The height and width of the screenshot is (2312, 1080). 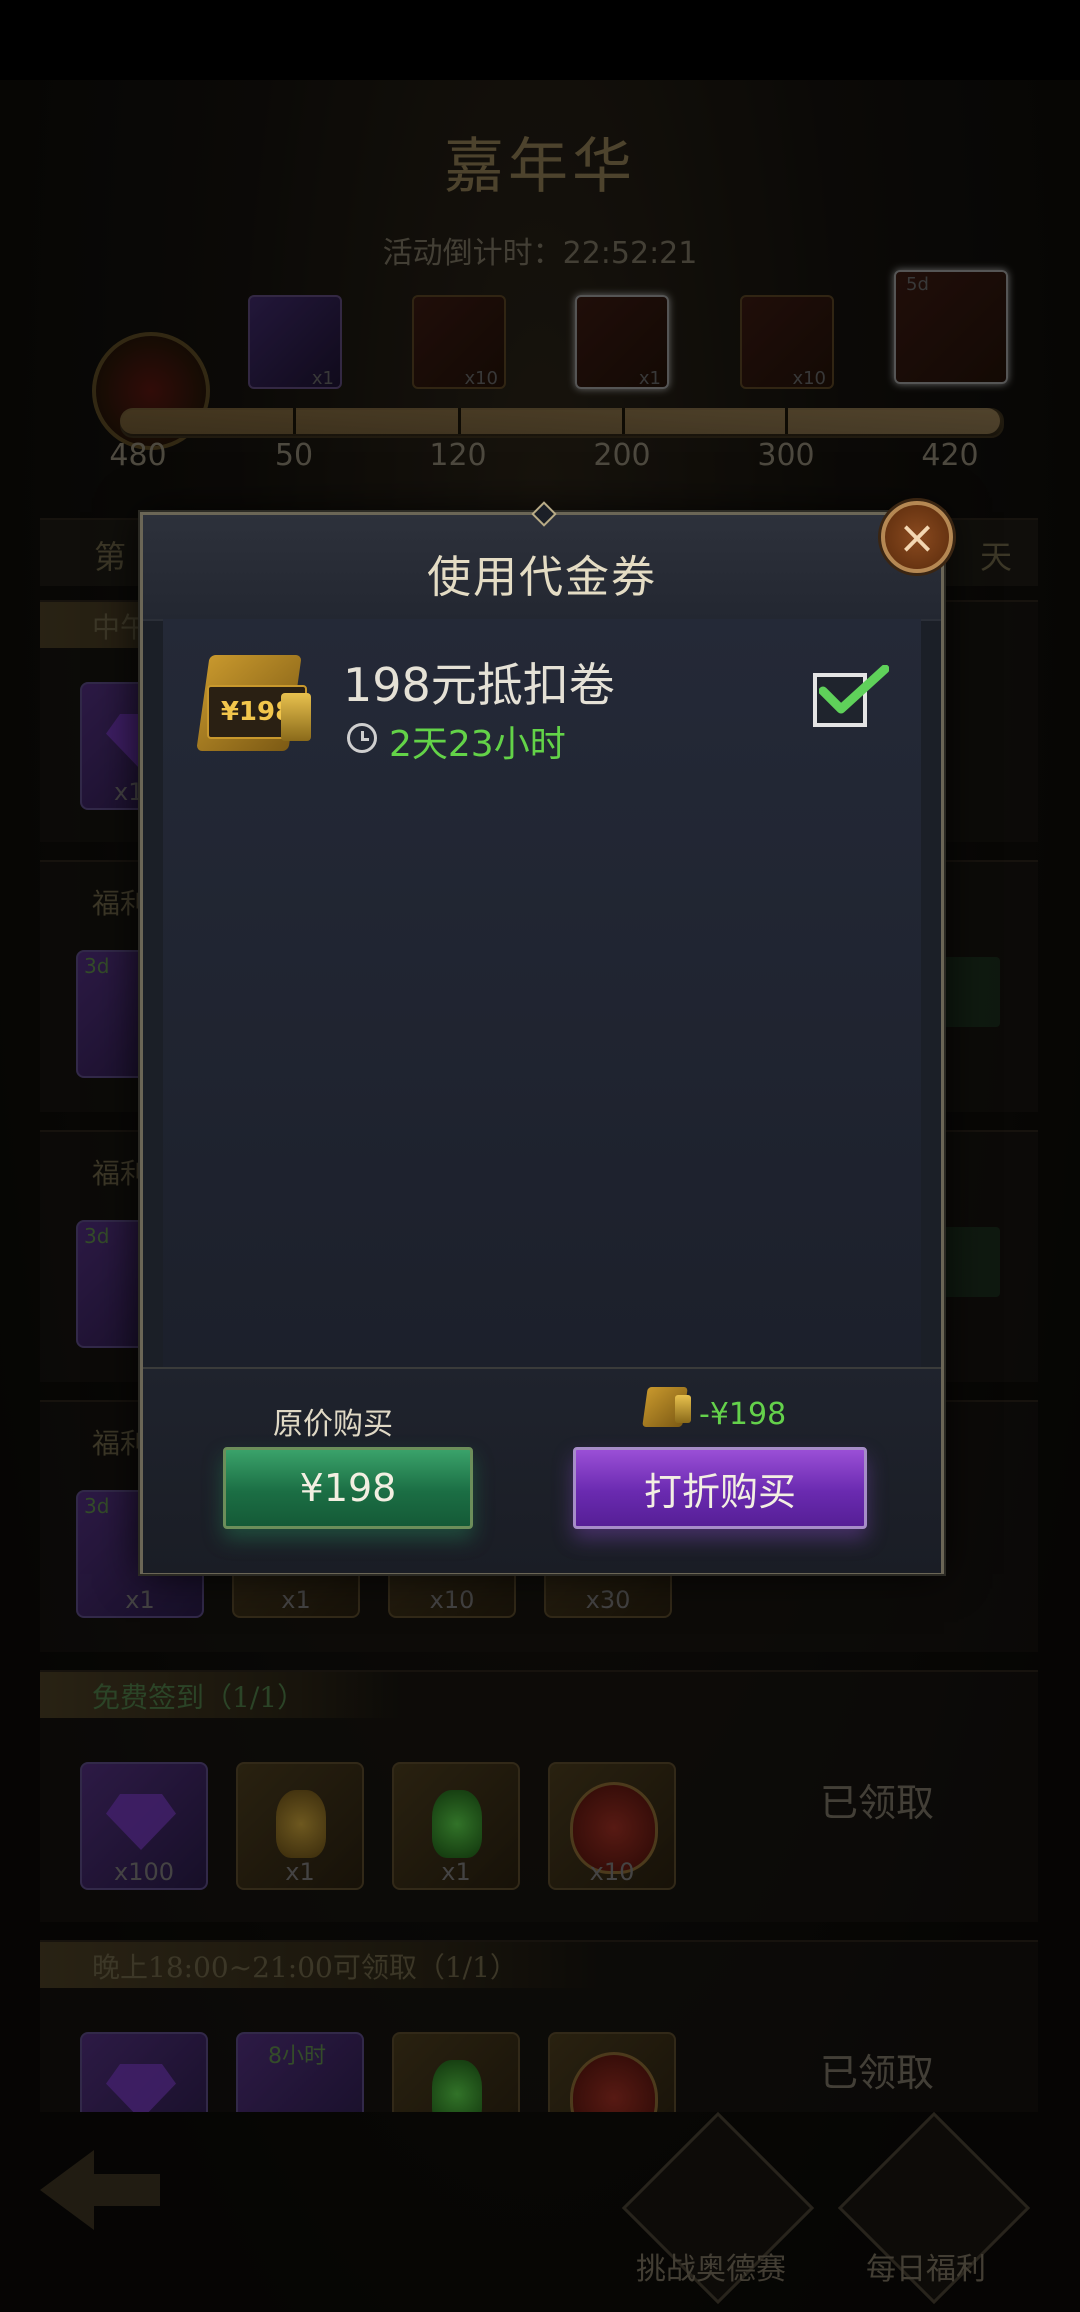 I want to click on modal-title: 使用代金券, so click(x=542, y=577).